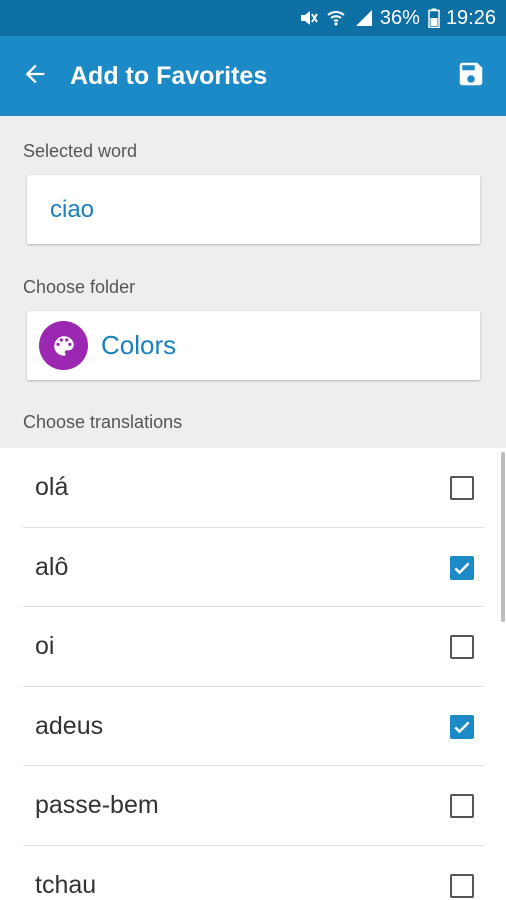 This screenshot has width=506, height=900. What do you see at coordinates (470, 17) in the screenshot?
I see `status-time: 19:26` at bounding box center [470, 17].